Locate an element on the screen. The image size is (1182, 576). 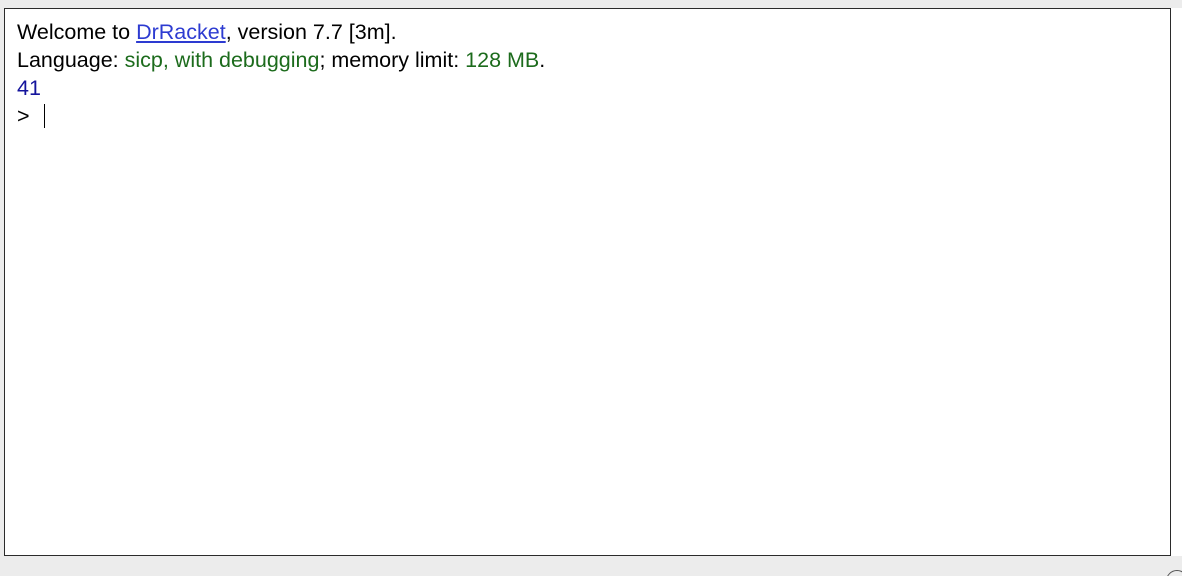
repl-prompt: > is located at coordinates (23, 116).